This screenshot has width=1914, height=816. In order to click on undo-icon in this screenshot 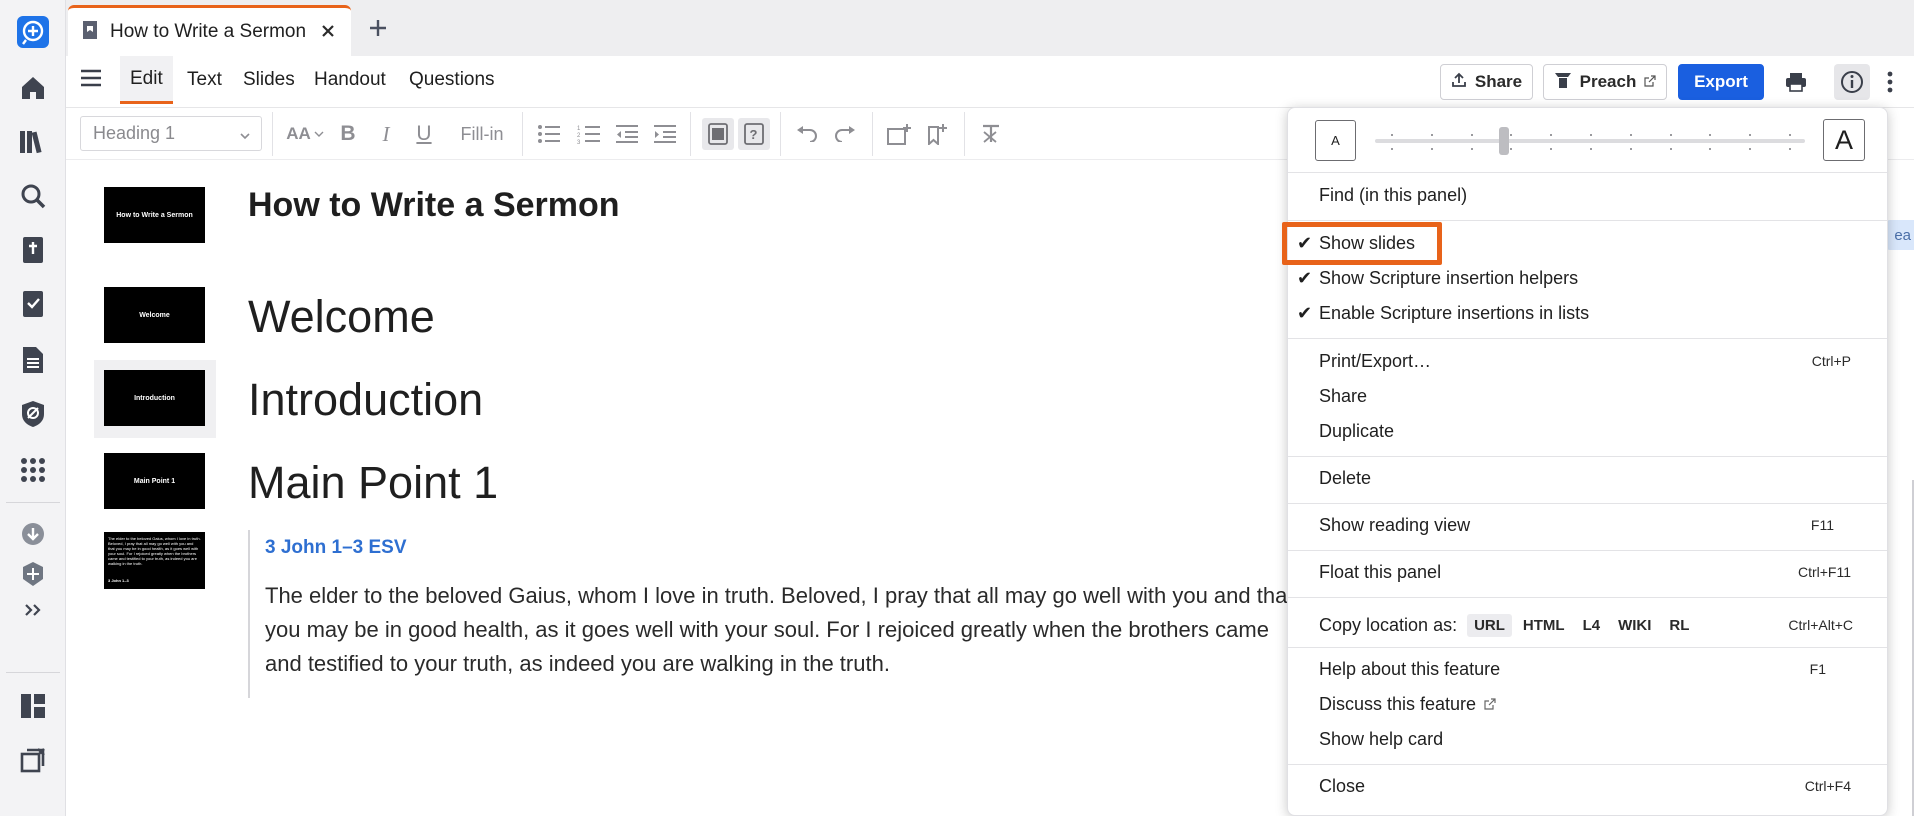, I will do `click(807, 134)`.